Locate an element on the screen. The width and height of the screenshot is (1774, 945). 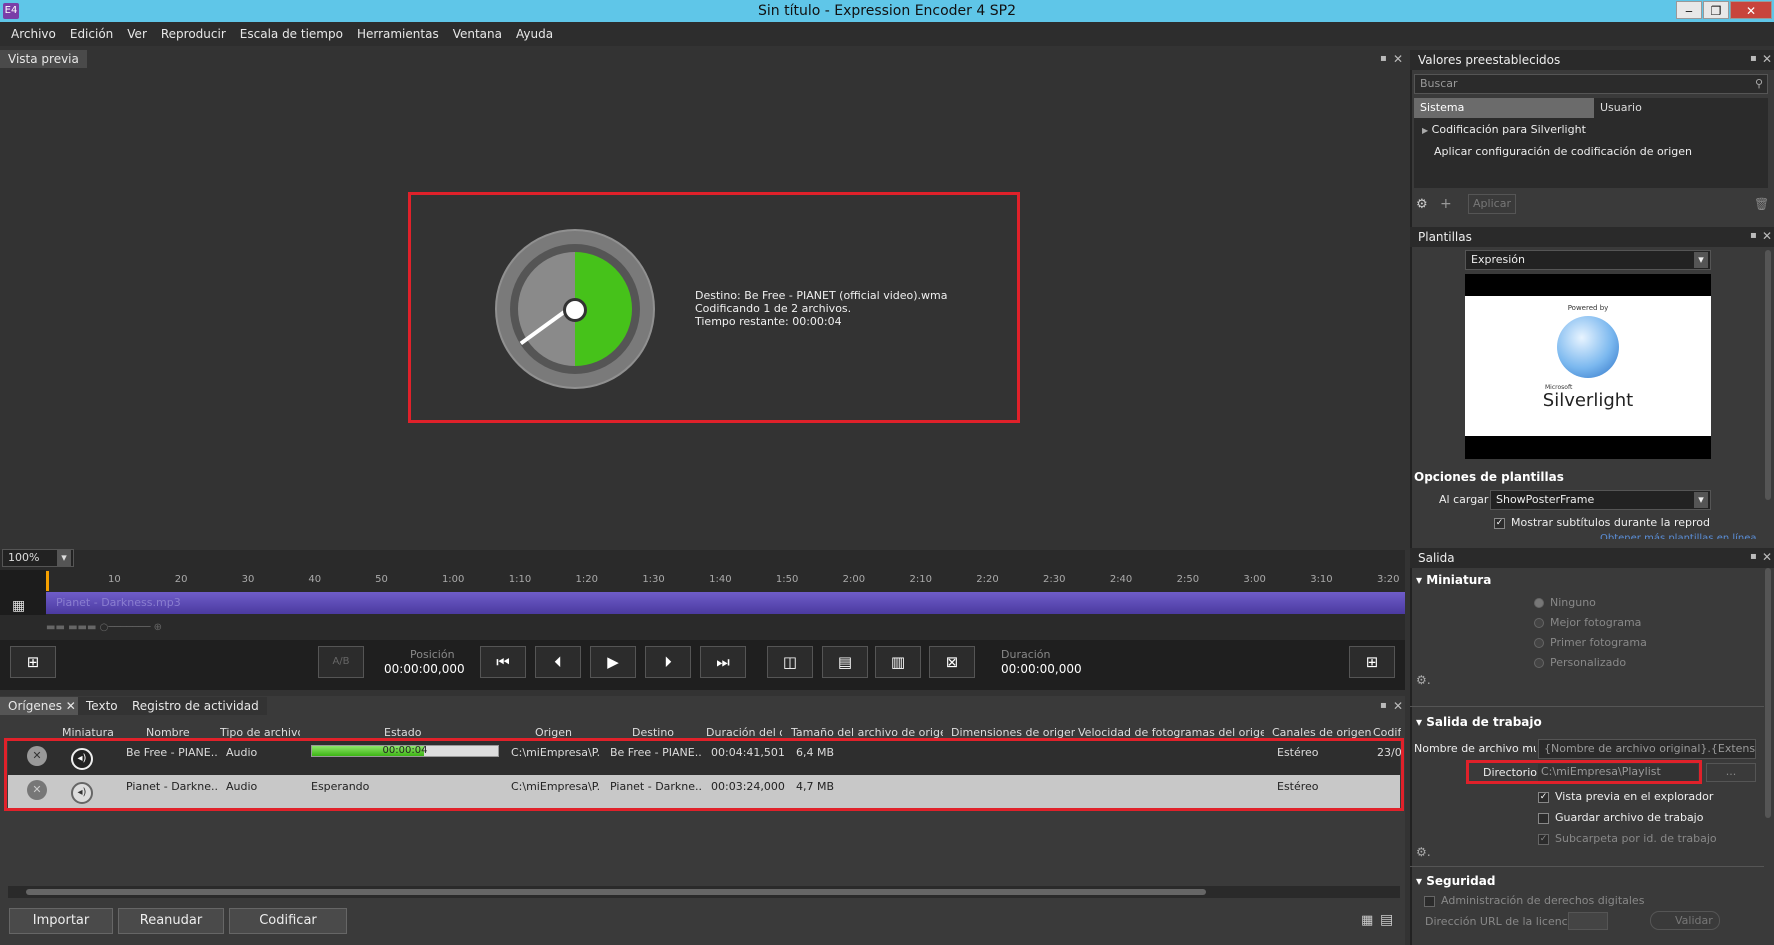
job-output-section-header: ▾ Salida de trabajo is located at coordinates (1479, 722).